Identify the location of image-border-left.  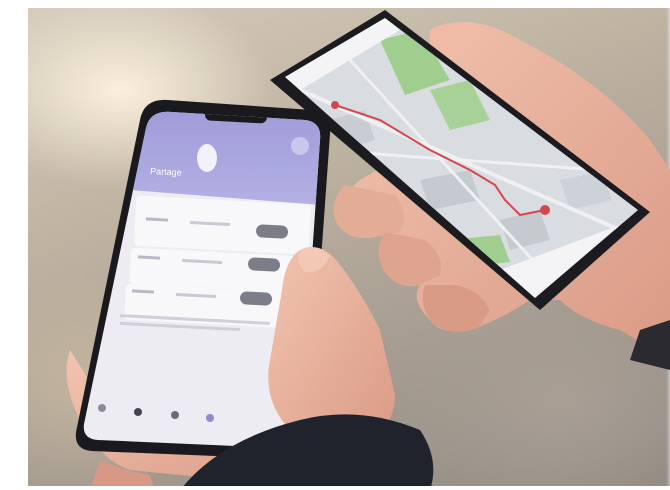
(14, 245).